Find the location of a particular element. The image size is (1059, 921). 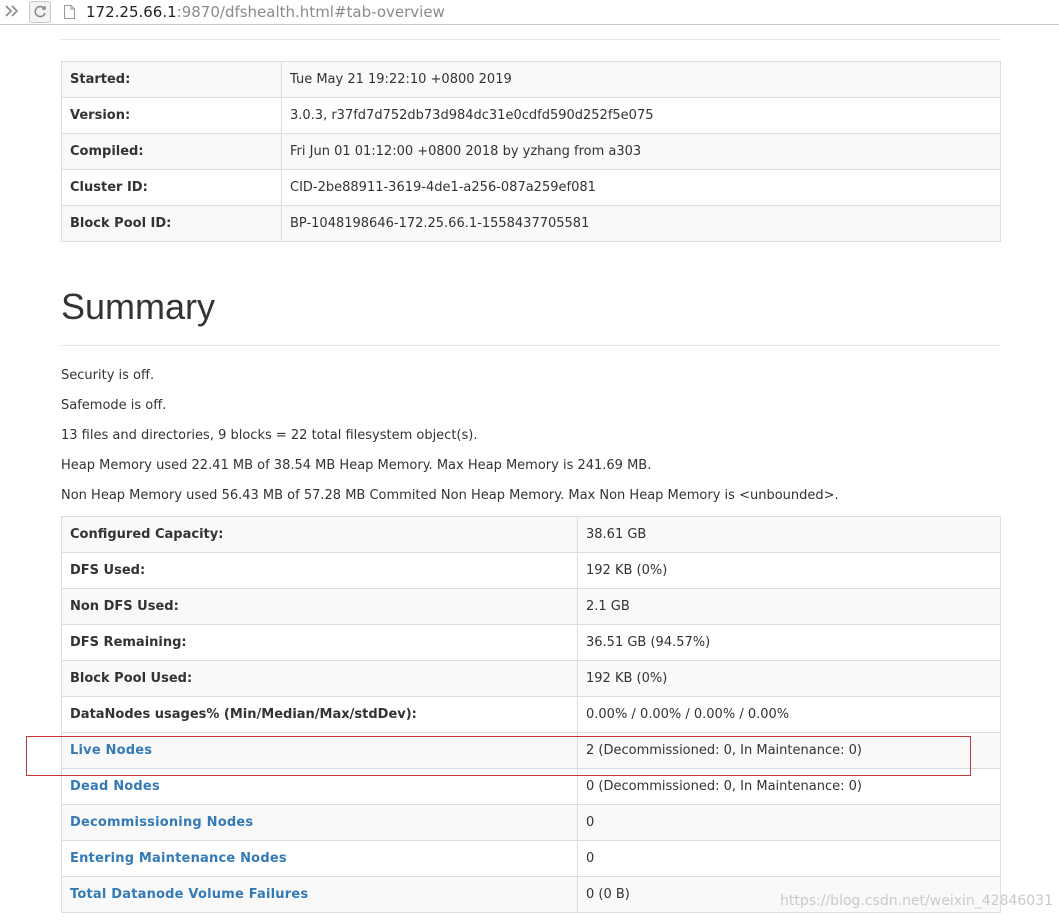

overview-cluster-id-value: CID-2be88911-3619-4de1-a256-087a259ef081 is located at coordinates (641, 187).